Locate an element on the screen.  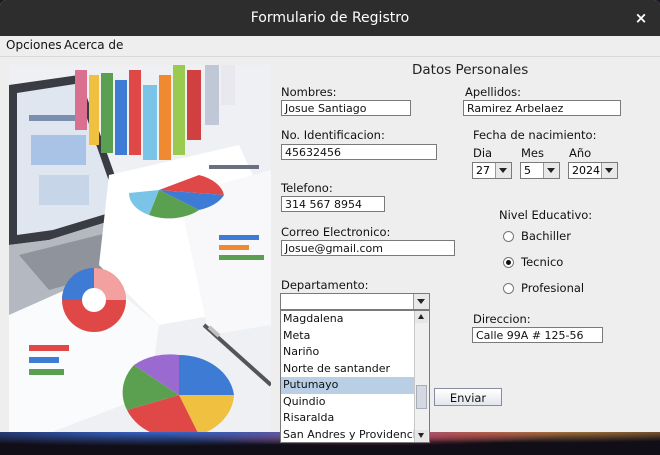
dropdown-scrollbar is located at coordinates (421, 376).